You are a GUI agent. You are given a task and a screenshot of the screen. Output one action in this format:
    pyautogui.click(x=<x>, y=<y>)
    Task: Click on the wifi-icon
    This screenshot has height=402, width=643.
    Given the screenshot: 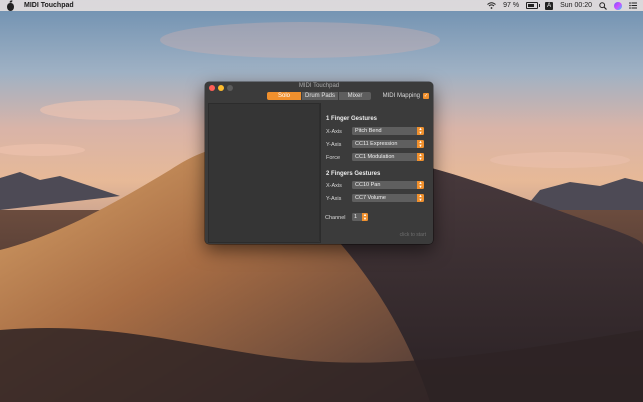 What is the action you would take?
    pyautogui.click(x=491, y=5)
    